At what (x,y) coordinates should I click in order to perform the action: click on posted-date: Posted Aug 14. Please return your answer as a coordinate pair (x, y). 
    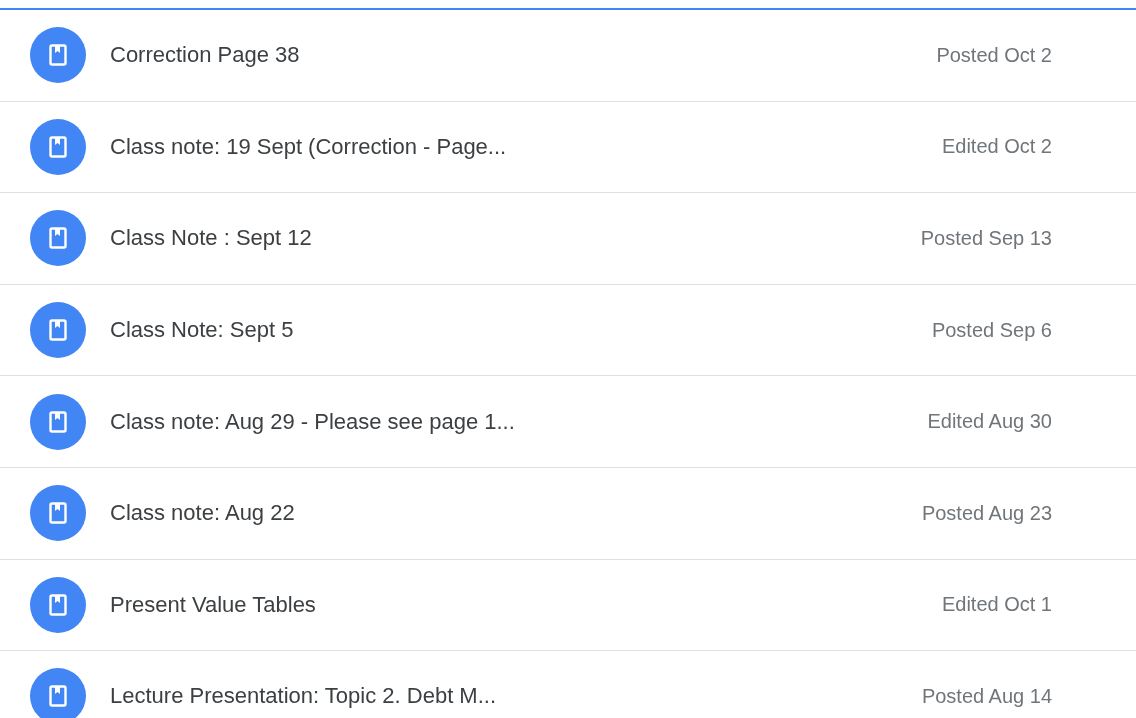
    Looking at the image, I should click on (986, 696).